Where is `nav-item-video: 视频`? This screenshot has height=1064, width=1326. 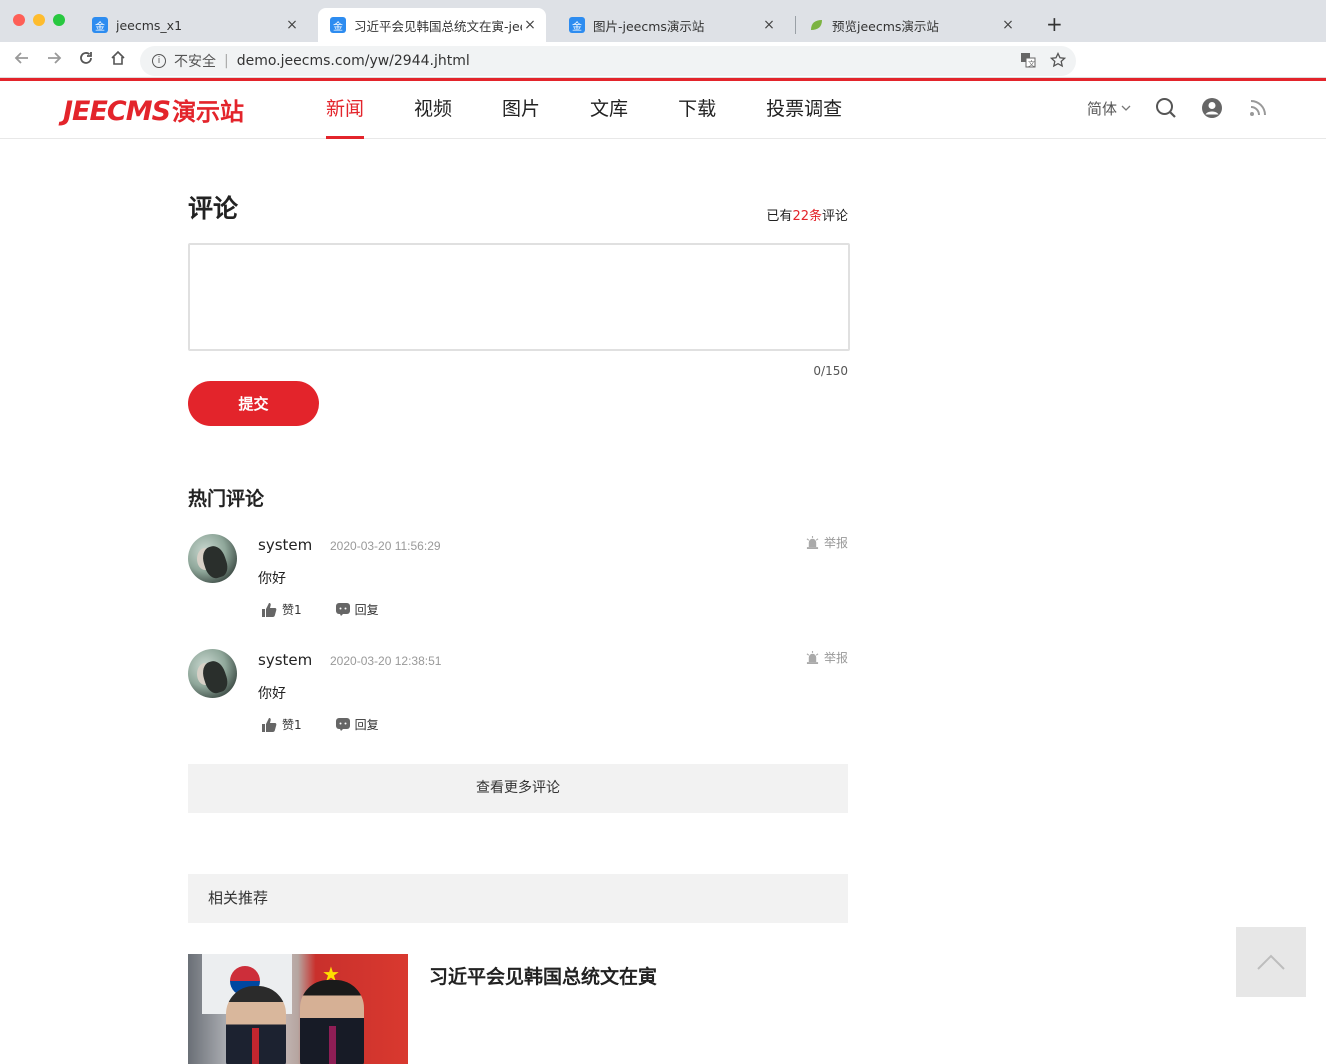
nav-item-video: 视频 is located at coordinates (433, 110).